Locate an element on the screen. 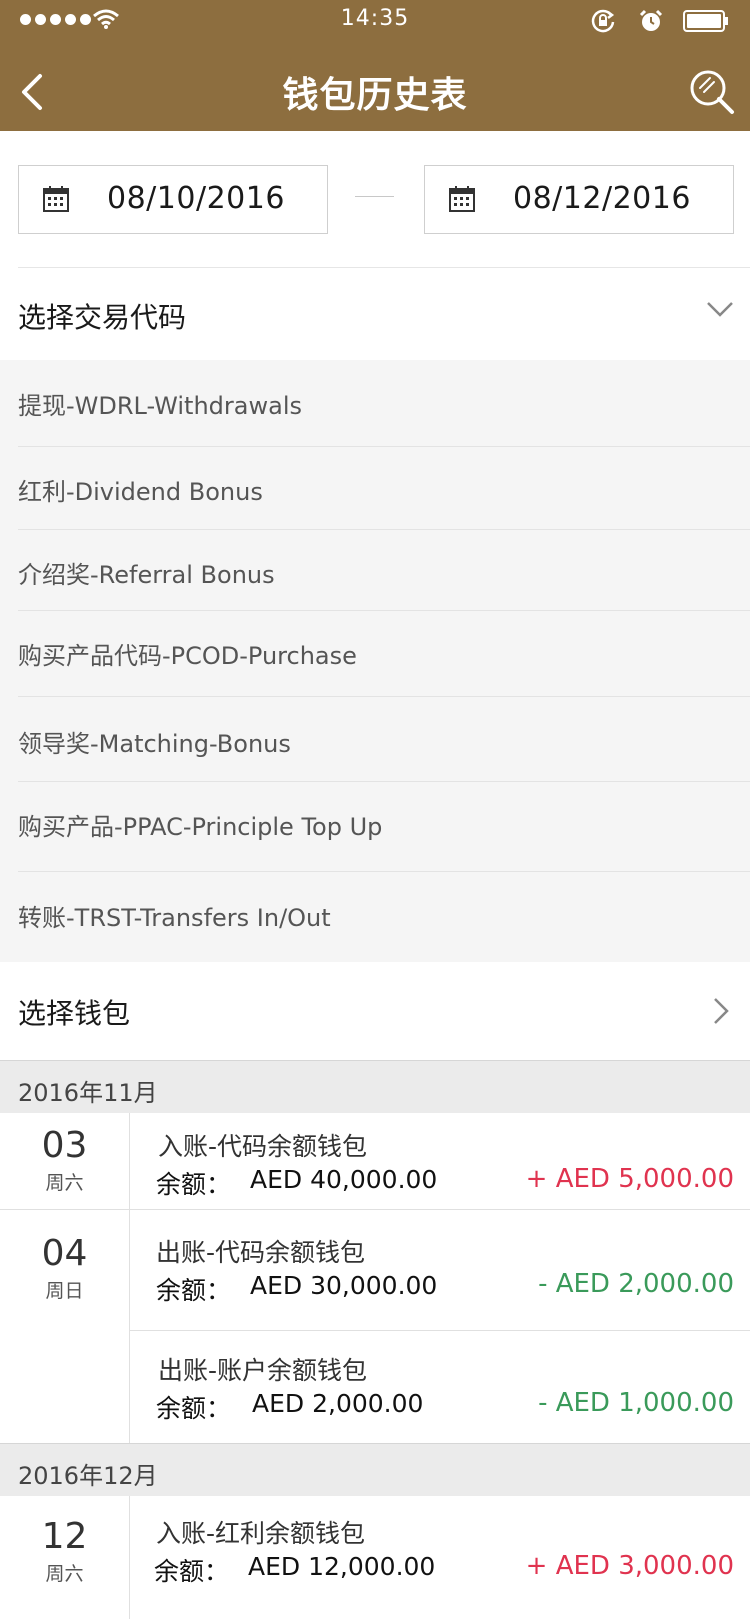 This screenshot has height=1619, width=750. option-withdrawals: 提现-WDRL-Withdrawals is located at coordinates (384, 403).